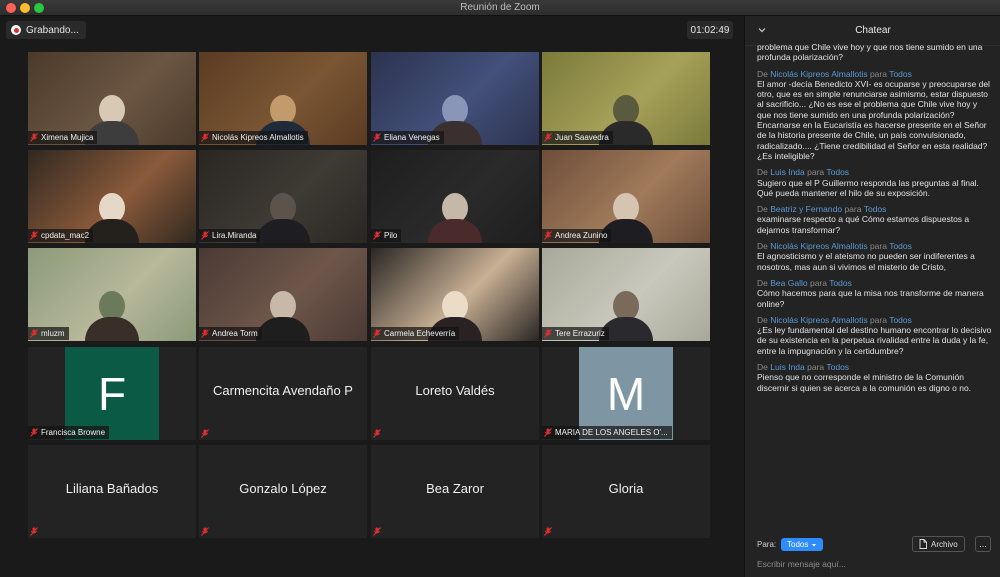  What do you see at coordinates (762, 30) in the screenshot?
I see `chevron-down-icon` at bounding box center [762, 30].